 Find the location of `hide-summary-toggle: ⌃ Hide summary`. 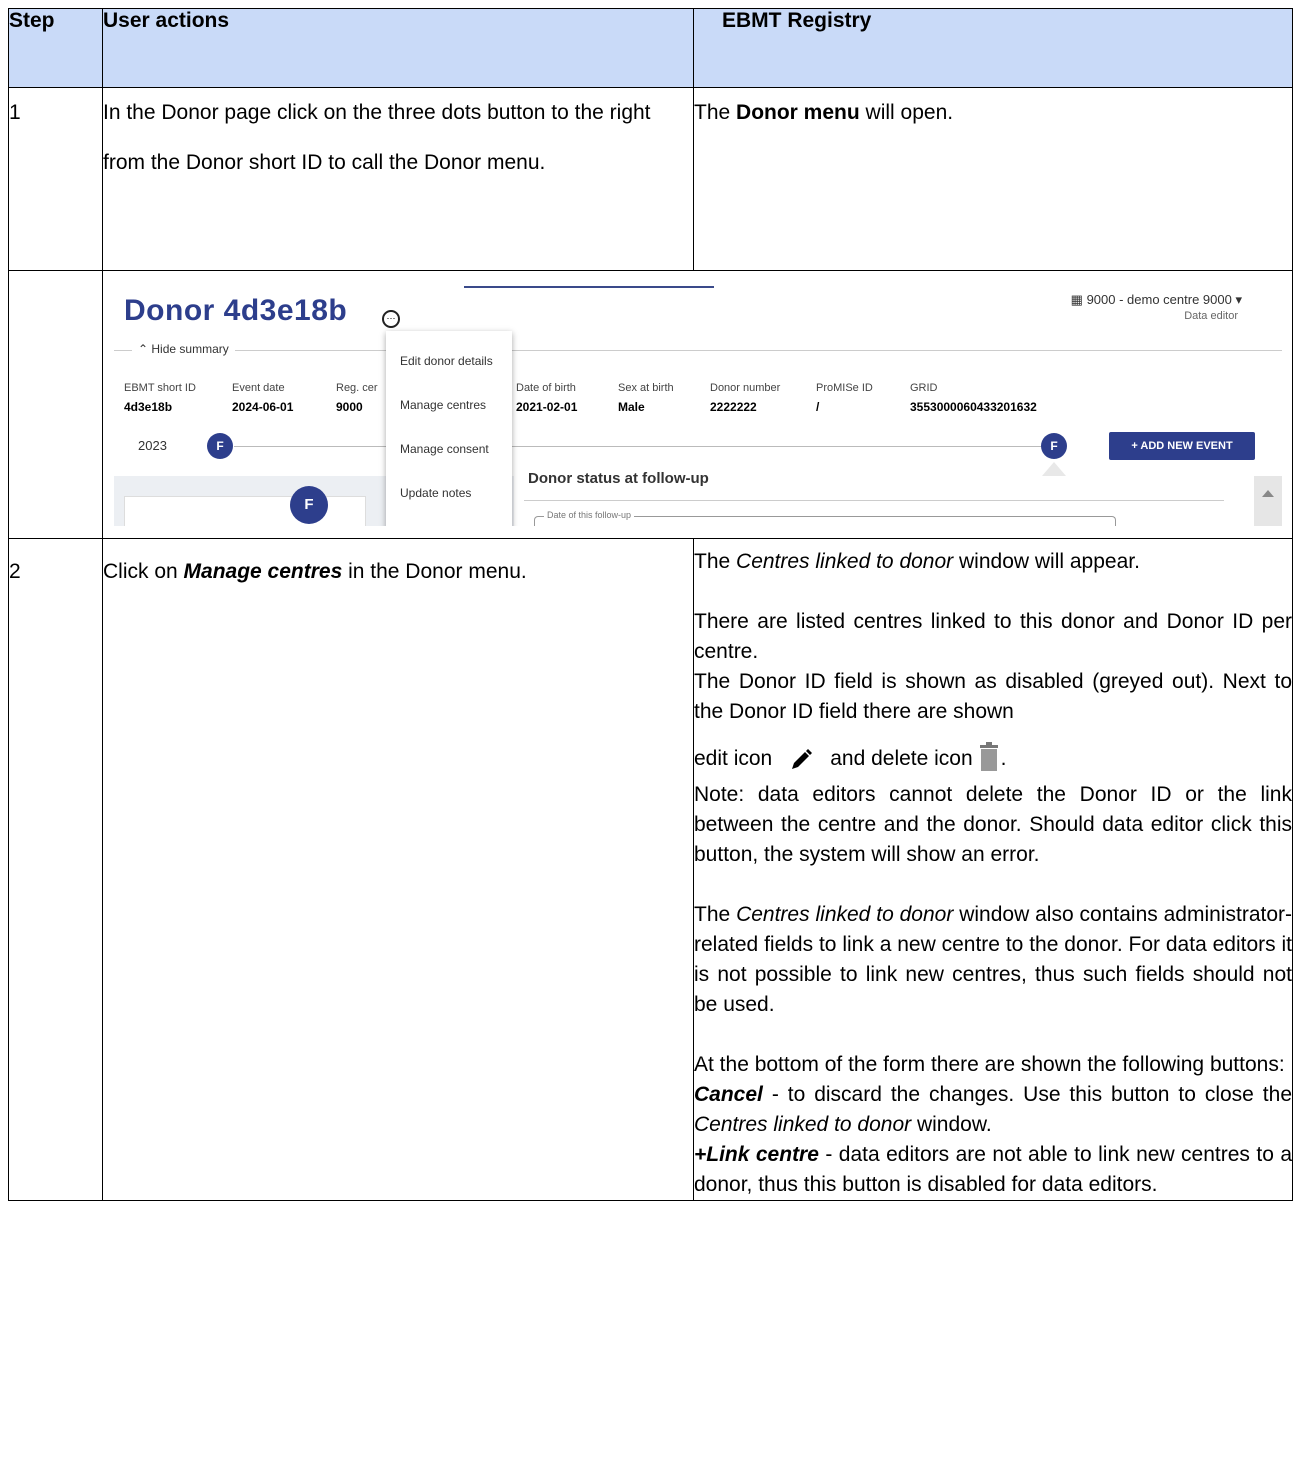

hide-summary-toggle: ⌃ Hide summary is located at coordinates (183, 349).